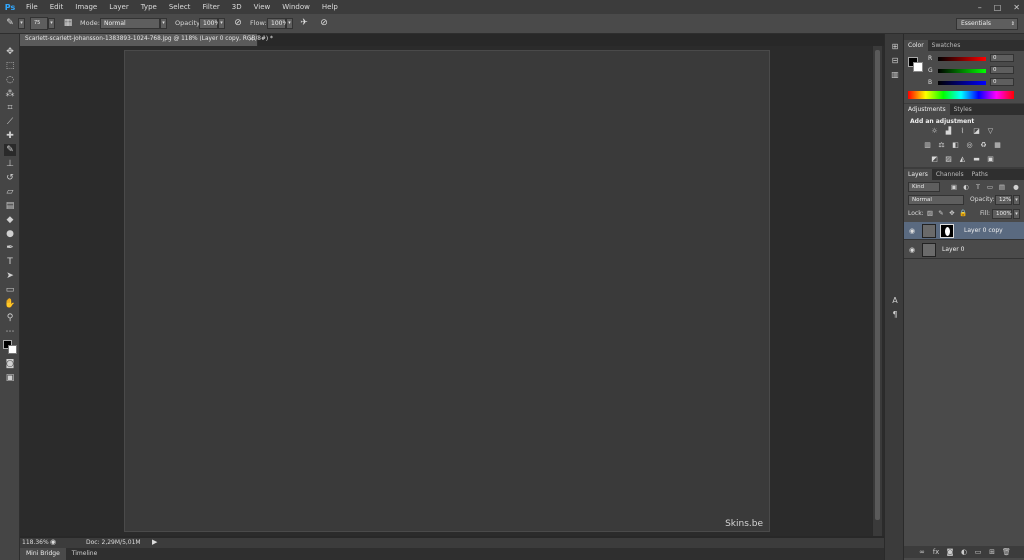 Image resolution: width=1024 pixels, height=560 pixels. Describe the element at coordinates (969, 145) in the screenshot. I see `photo-filter-icon: ◎` at that location.